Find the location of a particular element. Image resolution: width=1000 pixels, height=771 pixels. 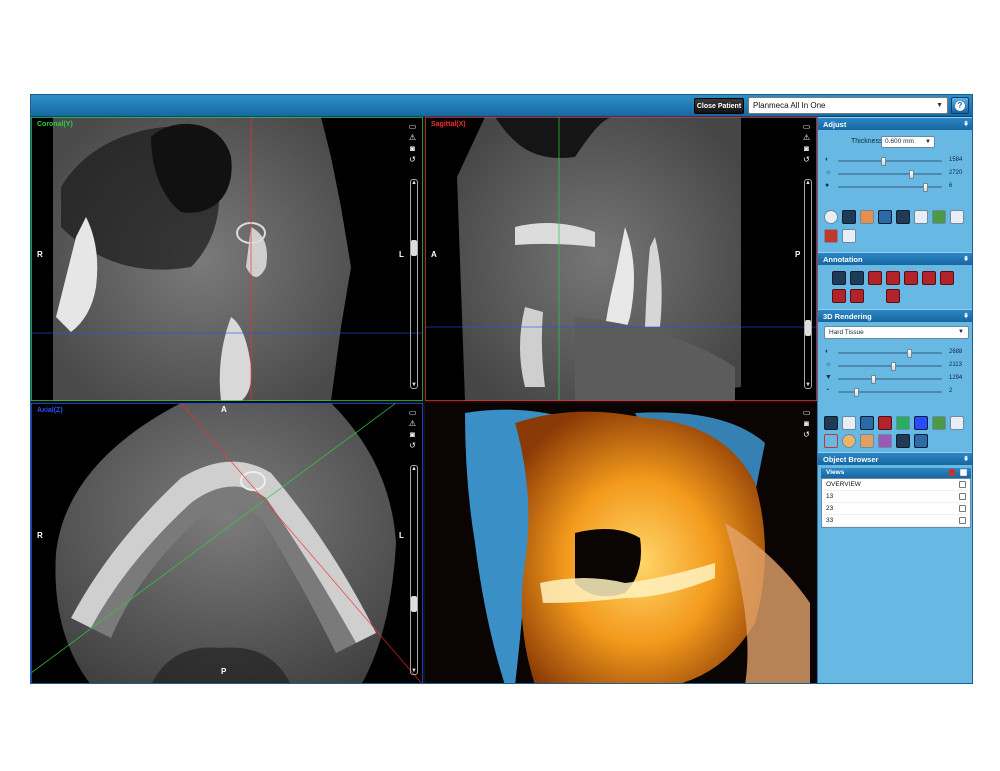

measure-tool-icon is located at coordinates (849, 236).